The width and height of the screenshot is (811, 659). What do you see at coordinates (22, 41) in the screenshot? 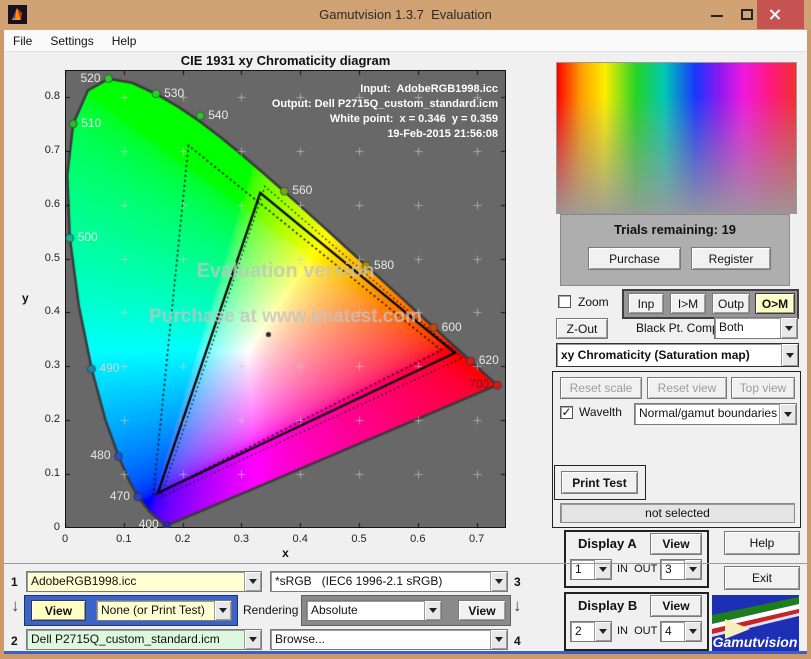
I see `menu-file: File` at bounding box center [22, 41].